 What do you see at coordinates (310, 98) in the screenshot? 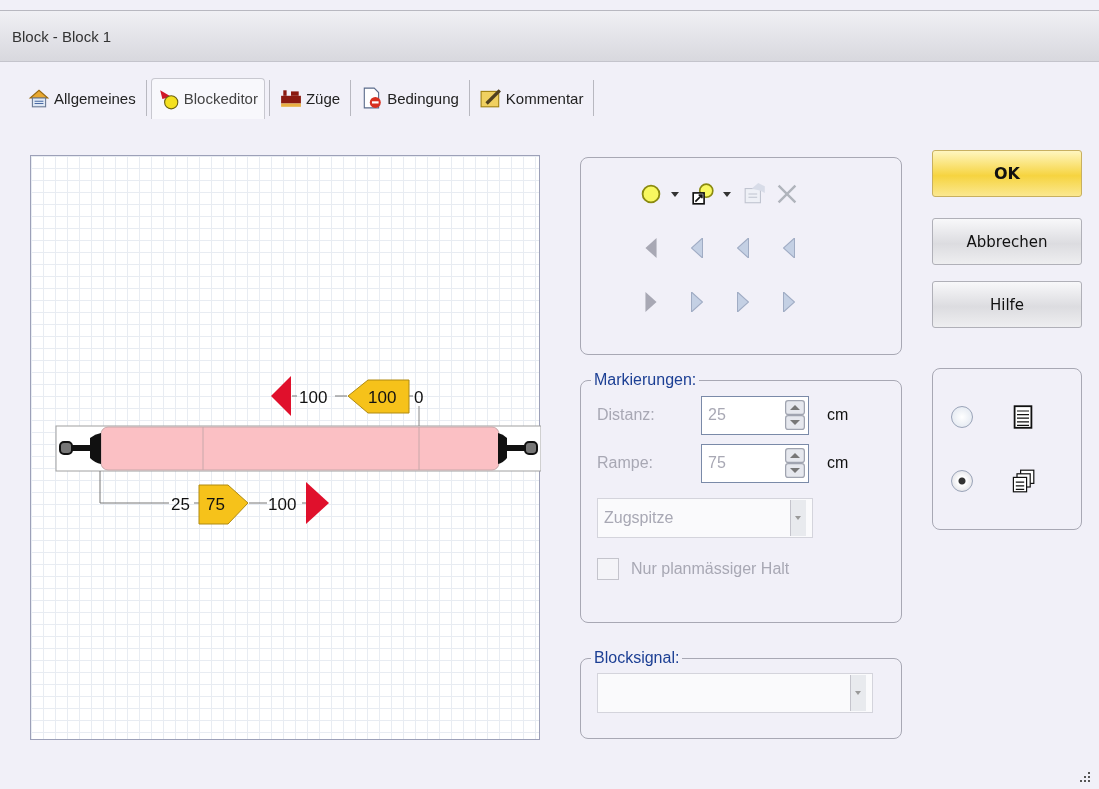
I see `tab: Züge` at bounding box center [310, 98].